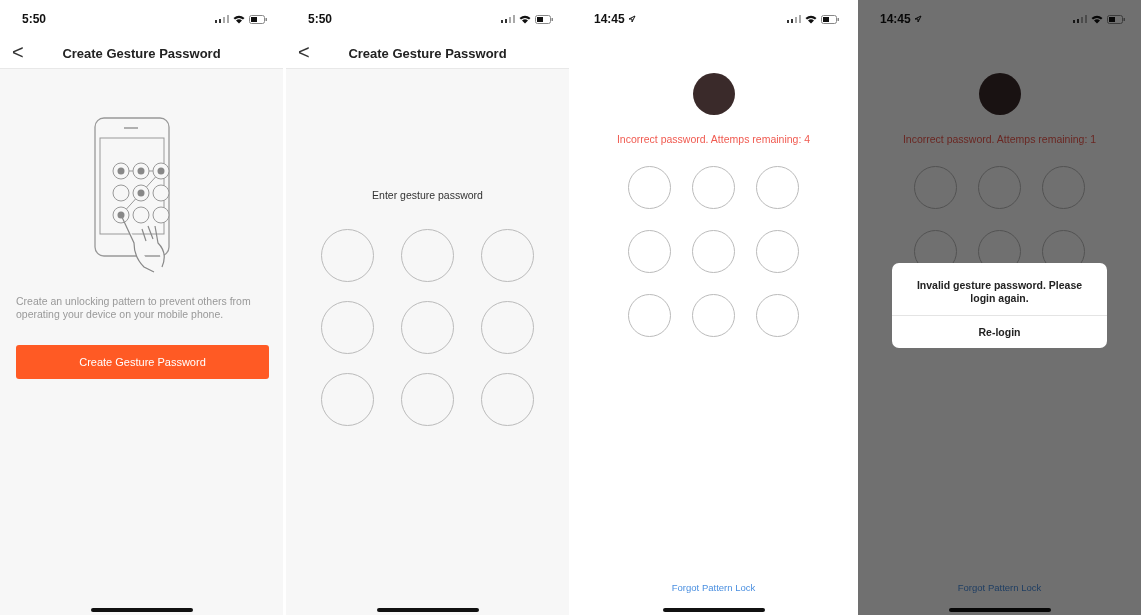 This screenshot has width=1141, height=615. Describe the element at coordinates (427, 195) in the screenshot. I see `prompt-text: Enter gesture password` at that location.